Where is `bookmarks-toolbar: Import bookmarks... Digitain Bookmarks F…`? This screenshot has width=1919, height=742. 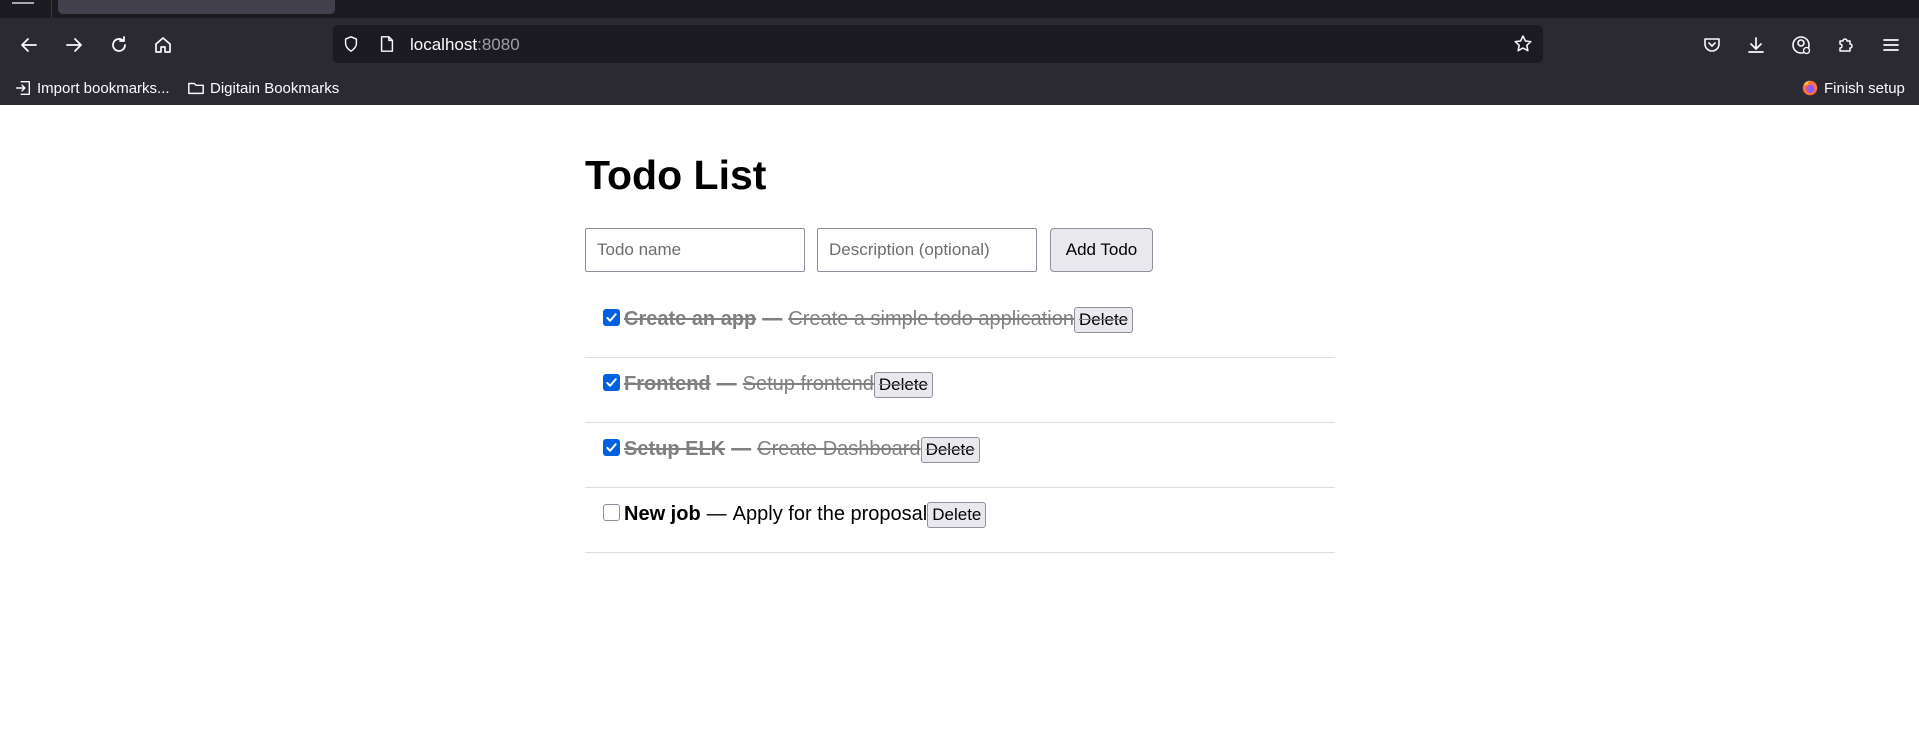 bookmarks-toolbar: Import bookmarks... Digitain Bookmarks F… is located at coordinates (959, 87).